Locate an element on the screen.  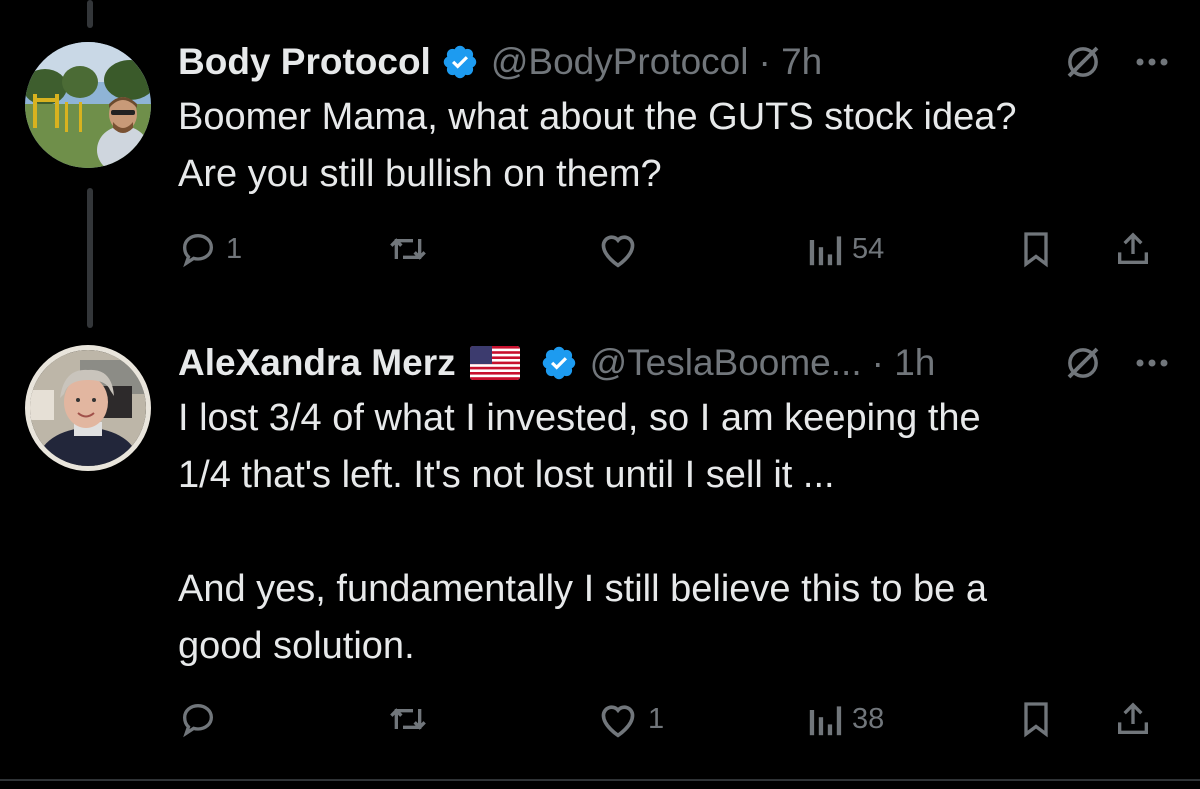
reply-button: 1 is located at coordinates (210, 249).